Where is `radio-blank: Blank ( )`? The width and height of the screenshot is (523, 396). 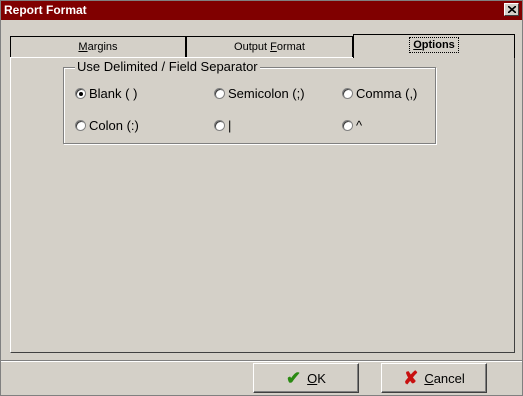
radio-blank: Blank ( ) is located at coordinates (106, 93).